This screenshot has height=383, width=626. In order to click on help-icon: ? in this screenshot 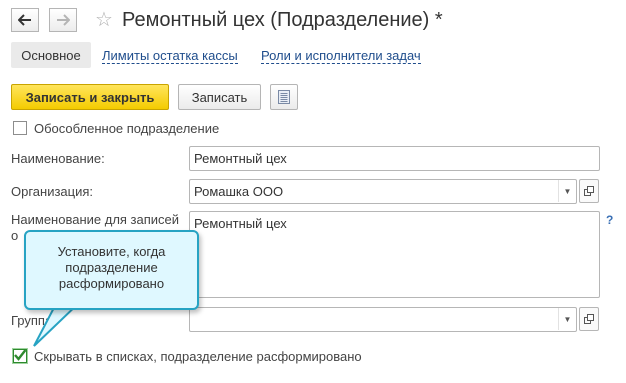, I will do `click(609, 220)`.